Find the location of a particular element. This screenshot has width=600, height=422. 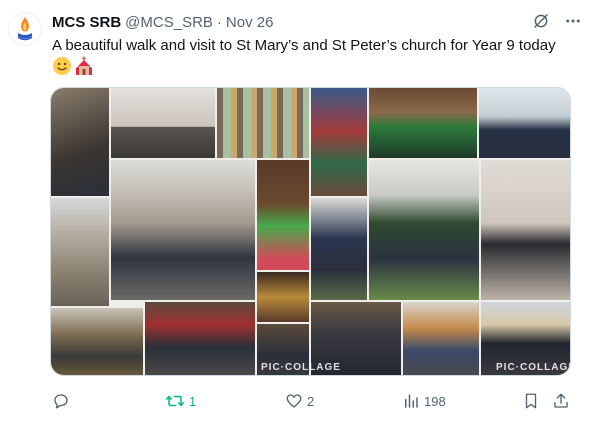

collage-photo-altar-gold is located at coordinates (283, 297).